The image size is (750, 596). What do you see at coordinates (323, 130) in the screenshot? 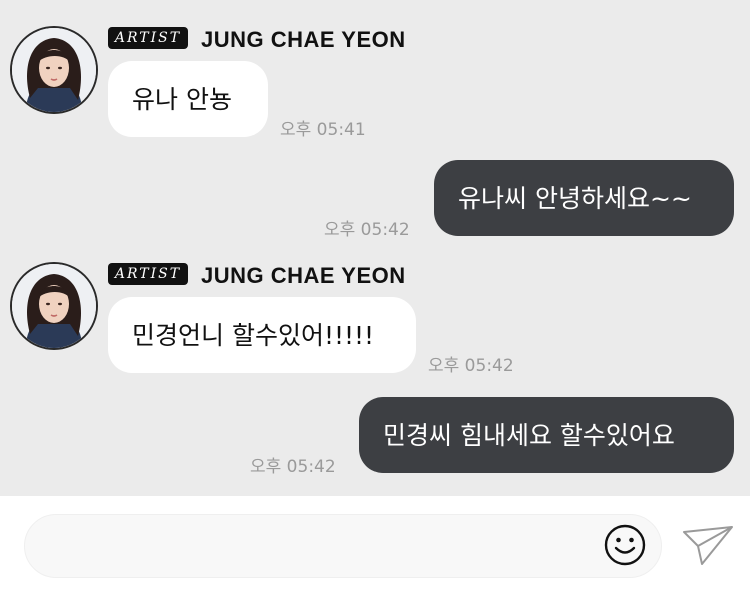
I see `message-timestamp: 오후 05:41` at bounding box center [323, 130].